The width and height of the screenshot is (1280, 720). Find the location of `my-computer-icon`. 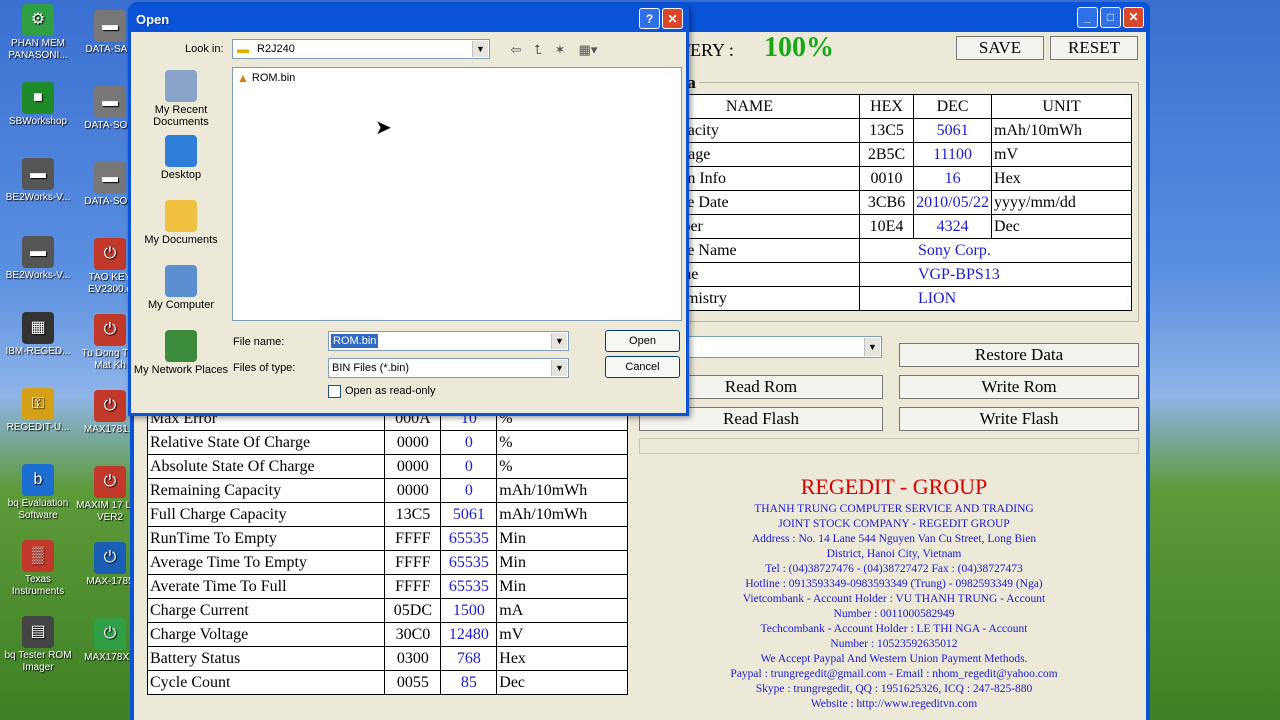

my-computer-icon is located at coordinates (181, 281).